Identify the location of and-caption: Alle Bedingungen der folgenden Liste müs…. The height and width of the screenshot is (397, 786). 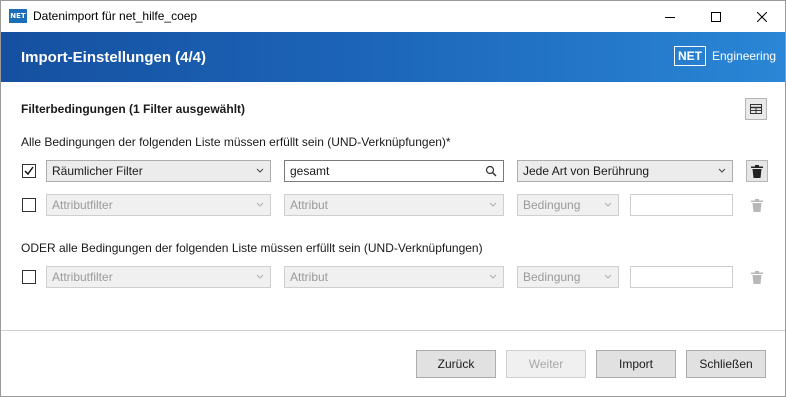
(236, 142).